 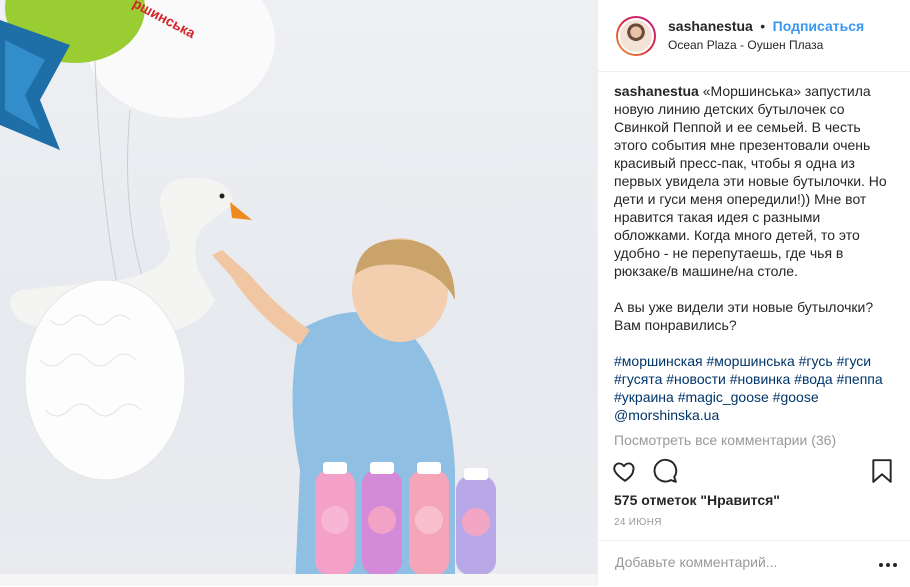 I want to click on hashtag-link: #украина, so click(x=644, y=397).